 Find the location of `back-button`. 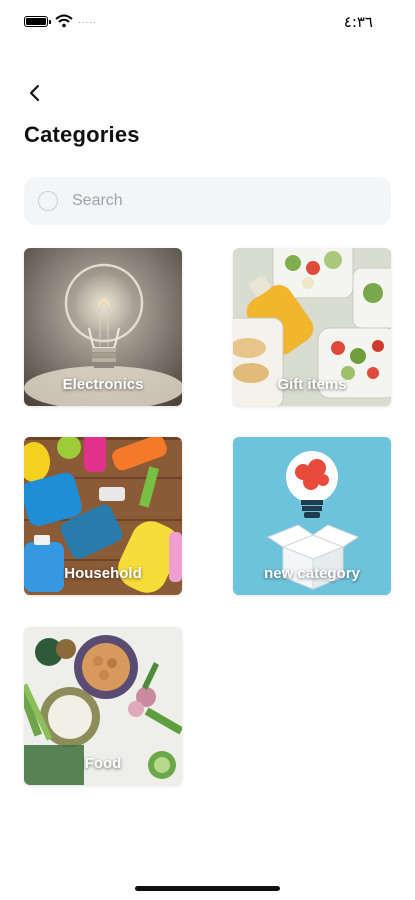

back-button is located at coordinates (35, 93).